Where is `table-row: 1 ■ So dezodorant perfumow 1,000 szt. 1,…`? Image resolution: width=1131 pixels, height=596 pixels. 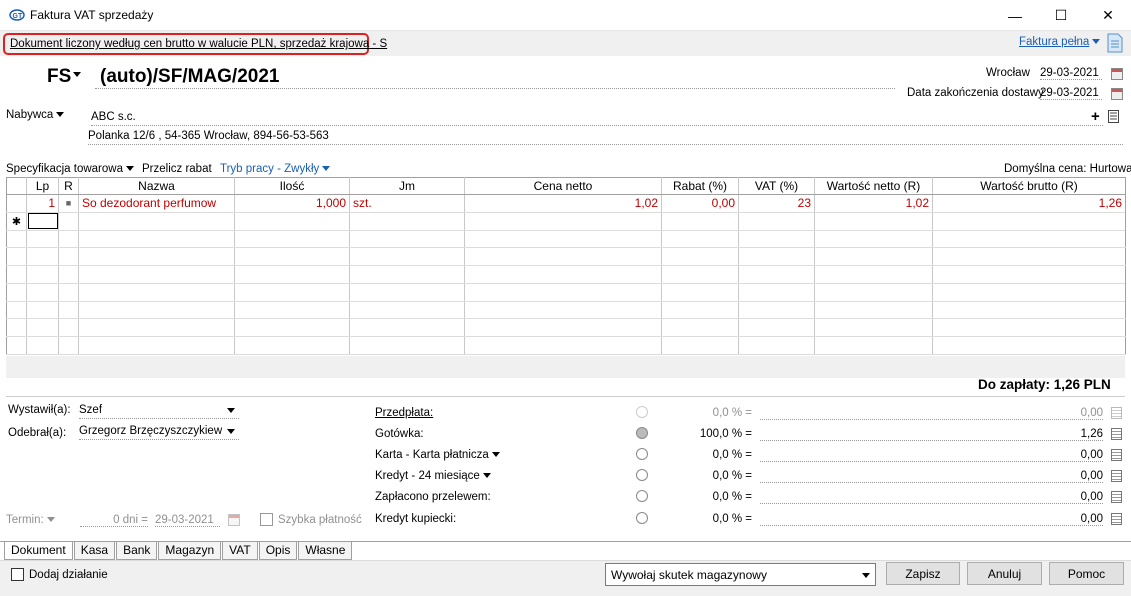 table-row: 1 ■ So dezodorant perfumow 1,000 szt. 1,… is located at coordinates (566, 203).